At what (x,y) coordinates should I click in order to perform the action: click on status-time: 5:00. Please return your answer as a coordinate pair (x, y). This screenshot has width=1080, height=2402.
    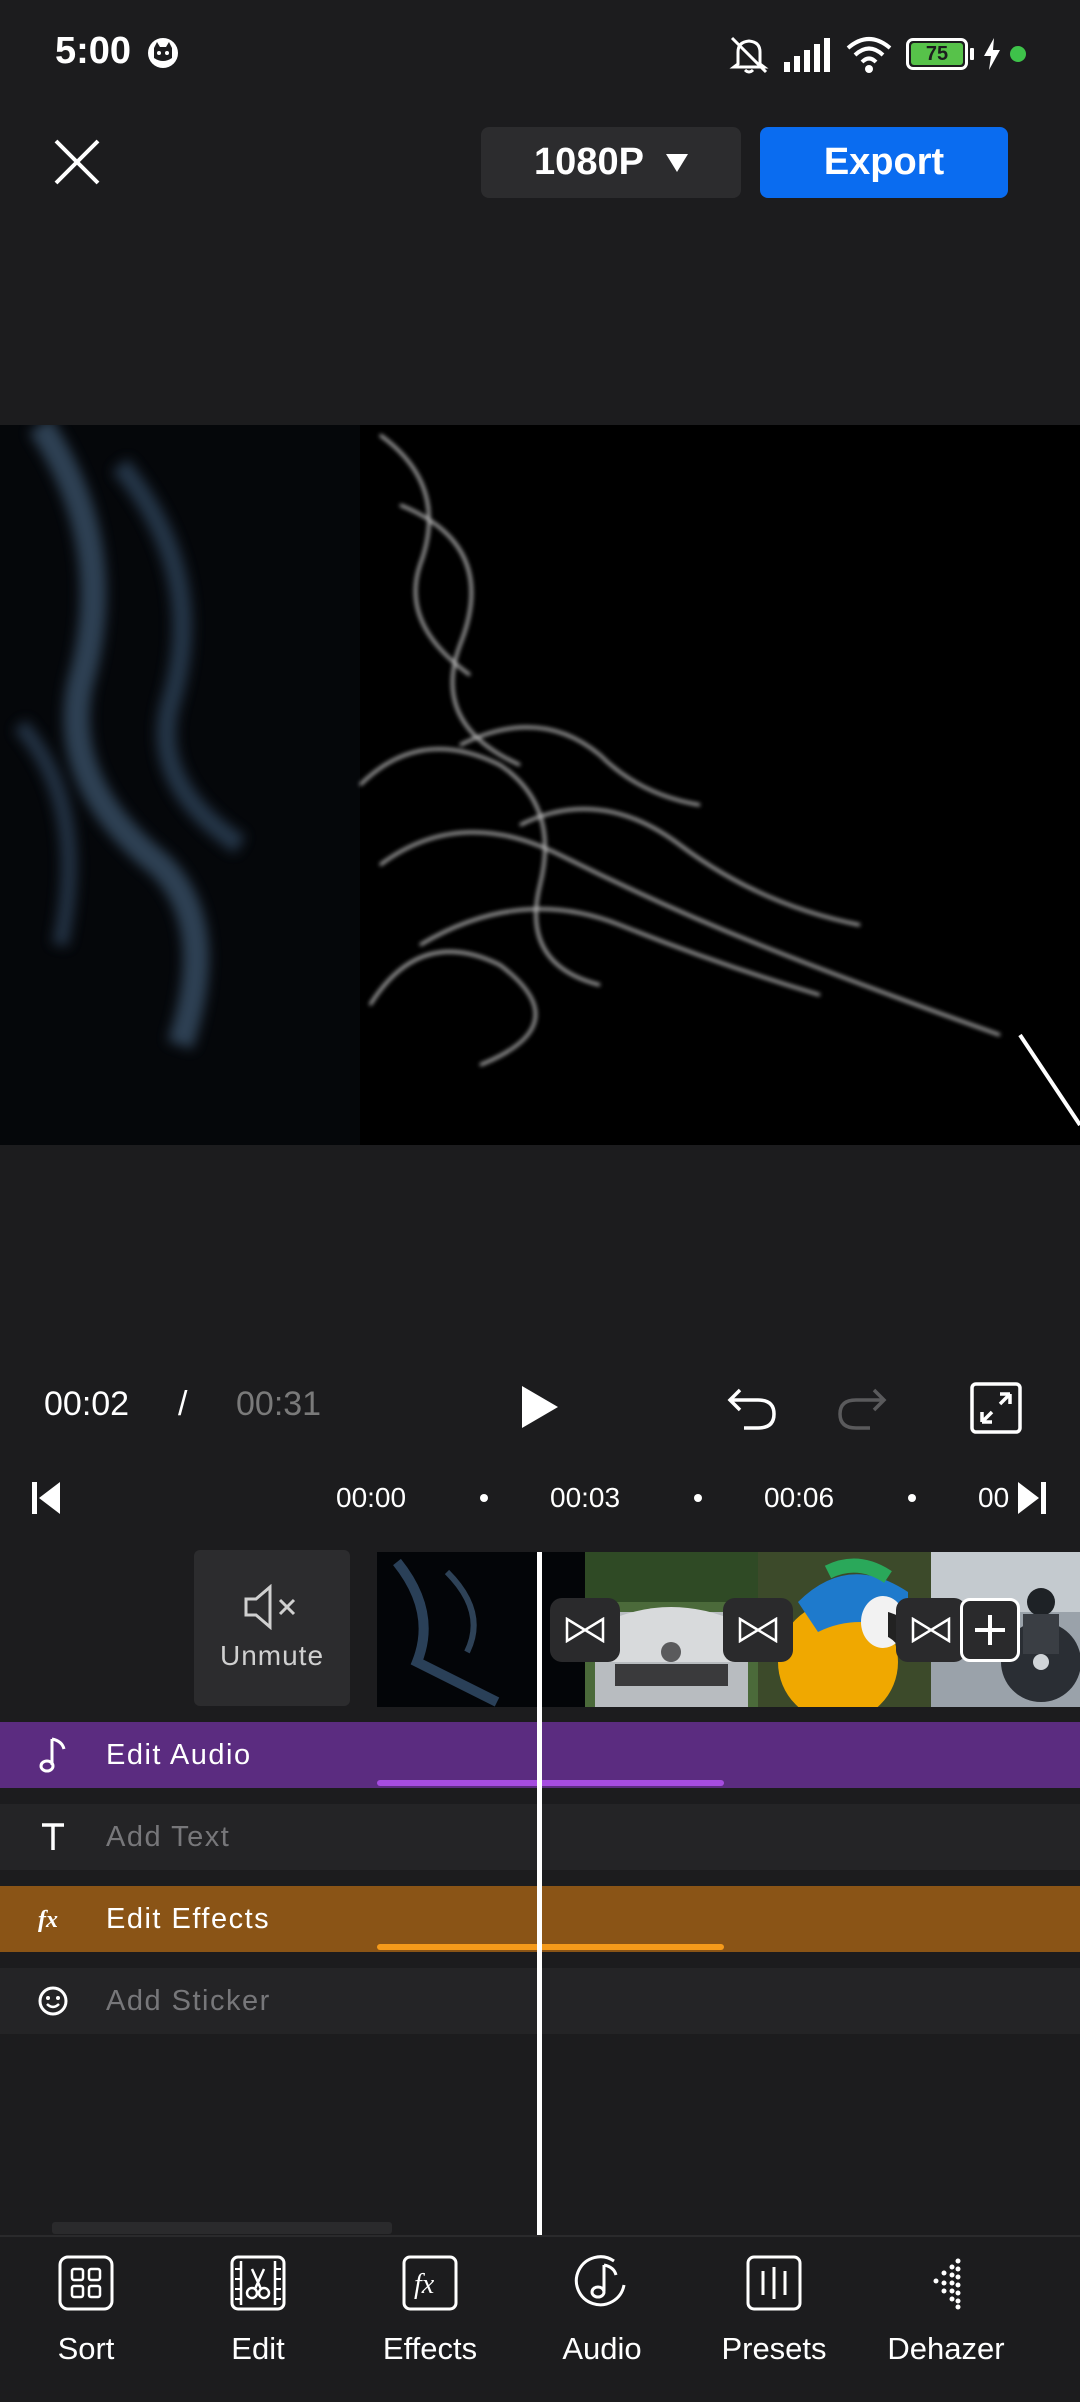
    Looking at the image, I should click on (93, 51).